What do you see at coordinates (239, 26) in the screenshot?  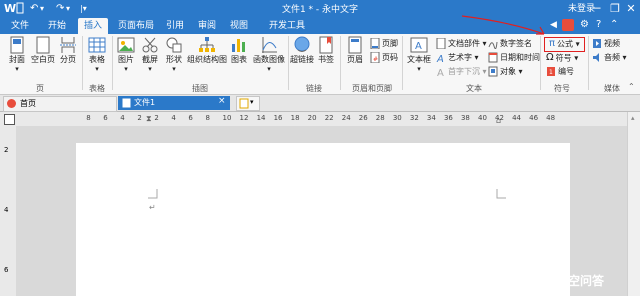 I see `tab-view: 视图` at bounding box center [239, 26].